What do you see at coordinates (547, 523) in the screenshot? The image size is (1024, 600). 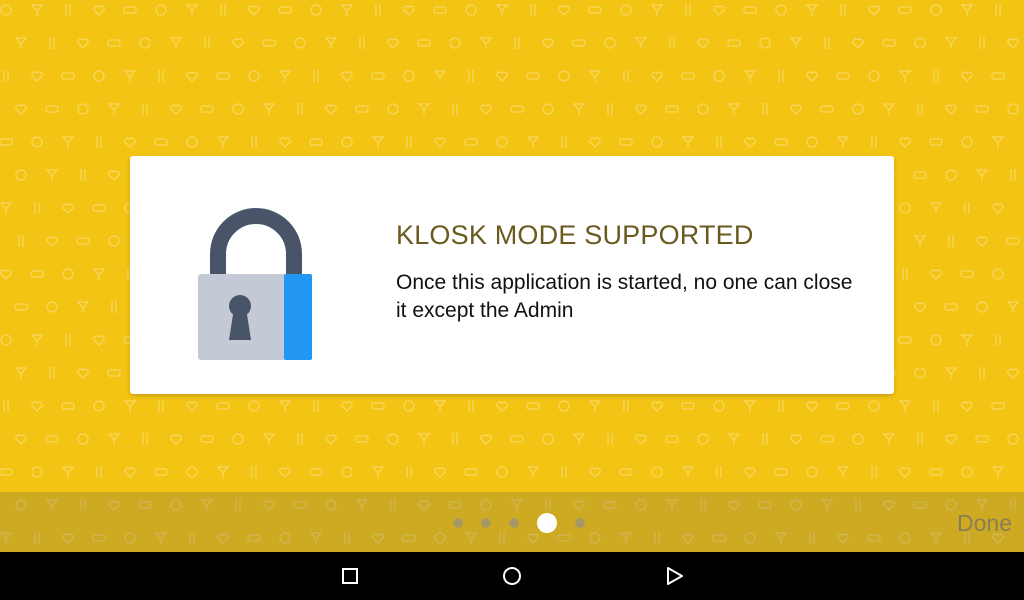 I see `page-dot-active` at bounding box center [547, 523].